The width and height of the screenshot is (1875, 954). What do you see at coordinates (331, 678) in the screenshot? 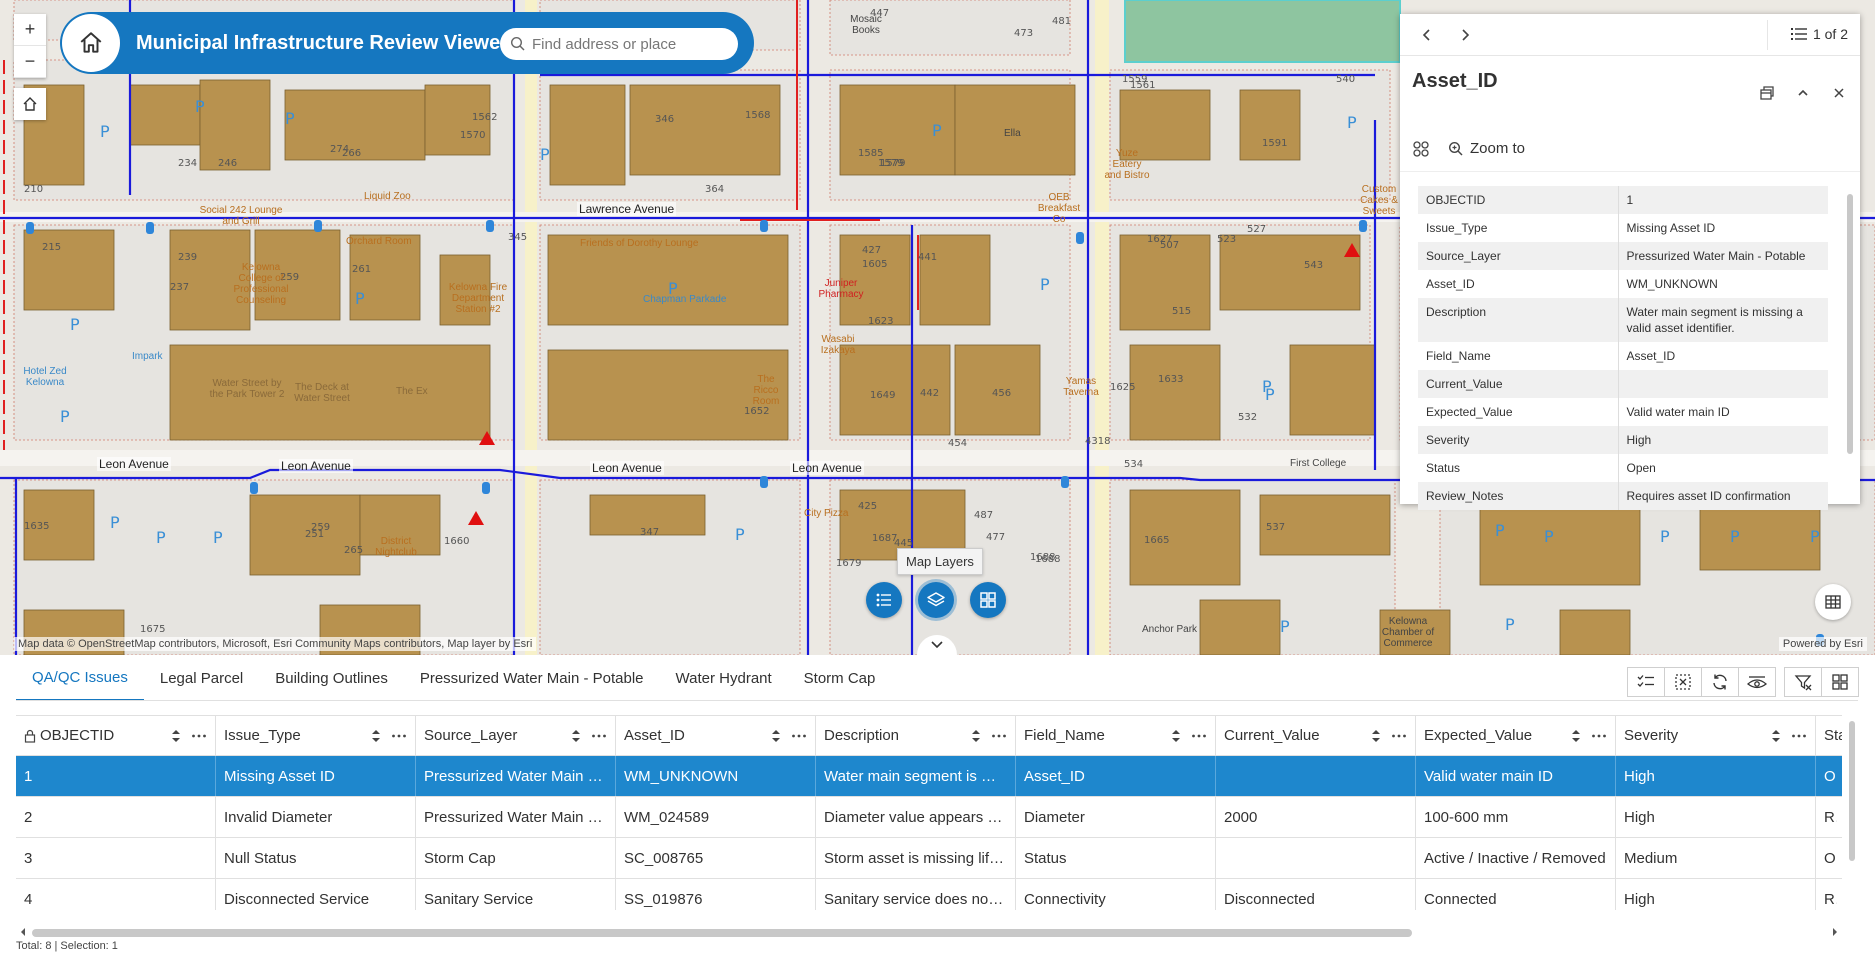
I see `tab-building-outlines: Building Outlines` at bounding box center [331, 678].